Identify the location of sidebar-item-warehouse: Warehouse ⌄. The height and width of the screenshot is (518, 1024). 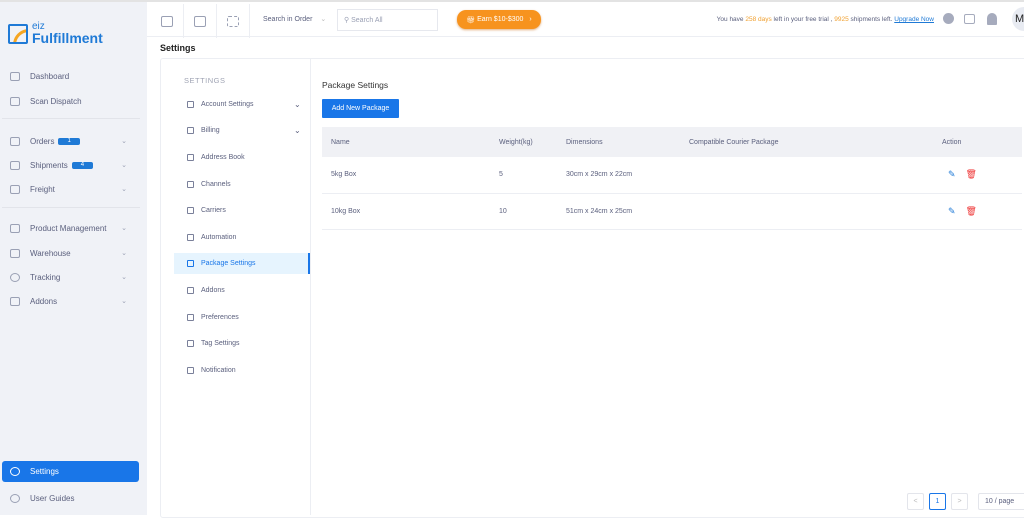
(72, 253).